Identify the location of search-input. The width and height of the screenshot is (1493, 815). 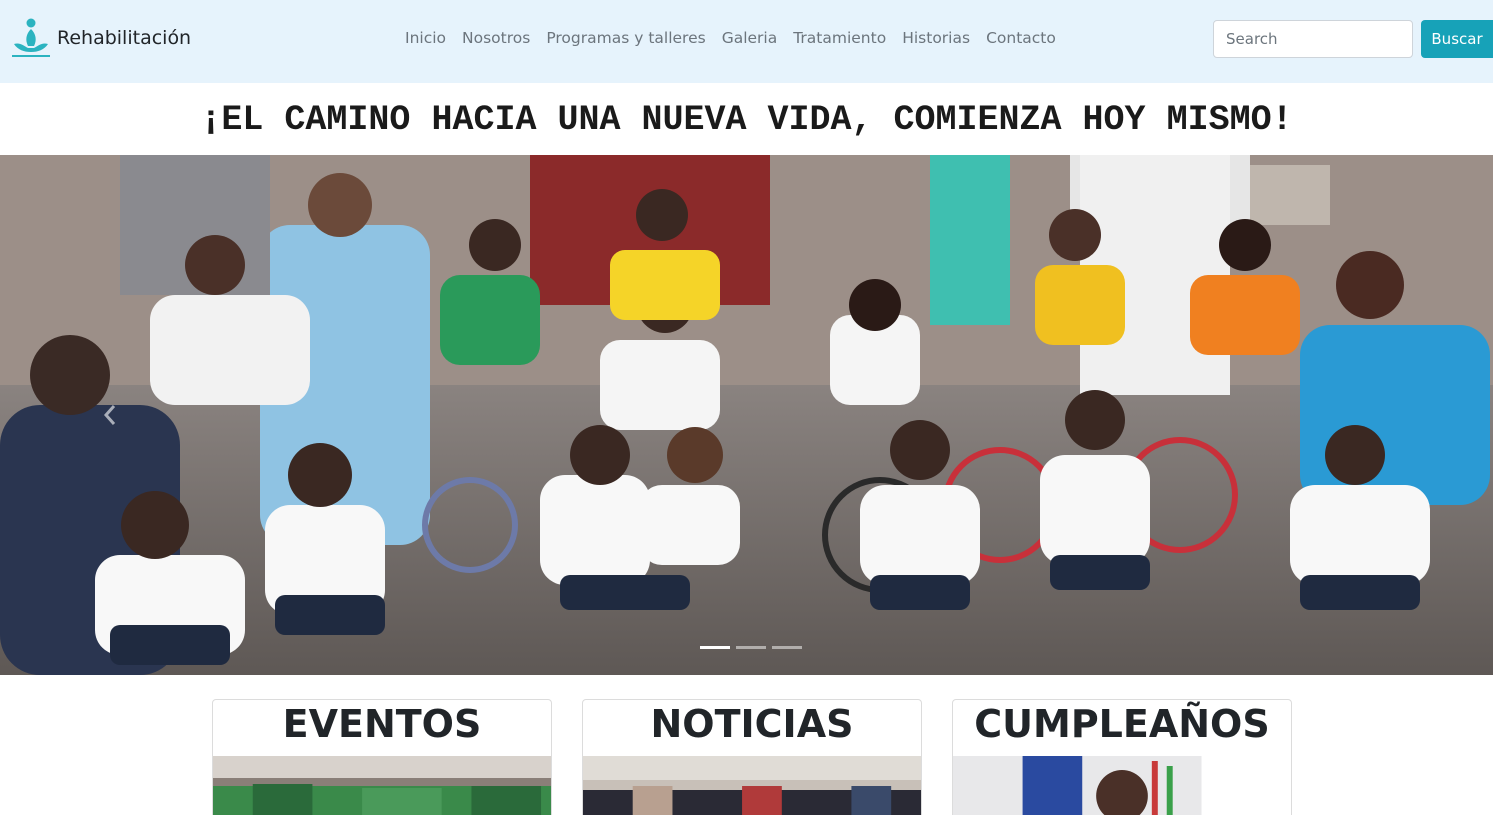
(1313, 39).